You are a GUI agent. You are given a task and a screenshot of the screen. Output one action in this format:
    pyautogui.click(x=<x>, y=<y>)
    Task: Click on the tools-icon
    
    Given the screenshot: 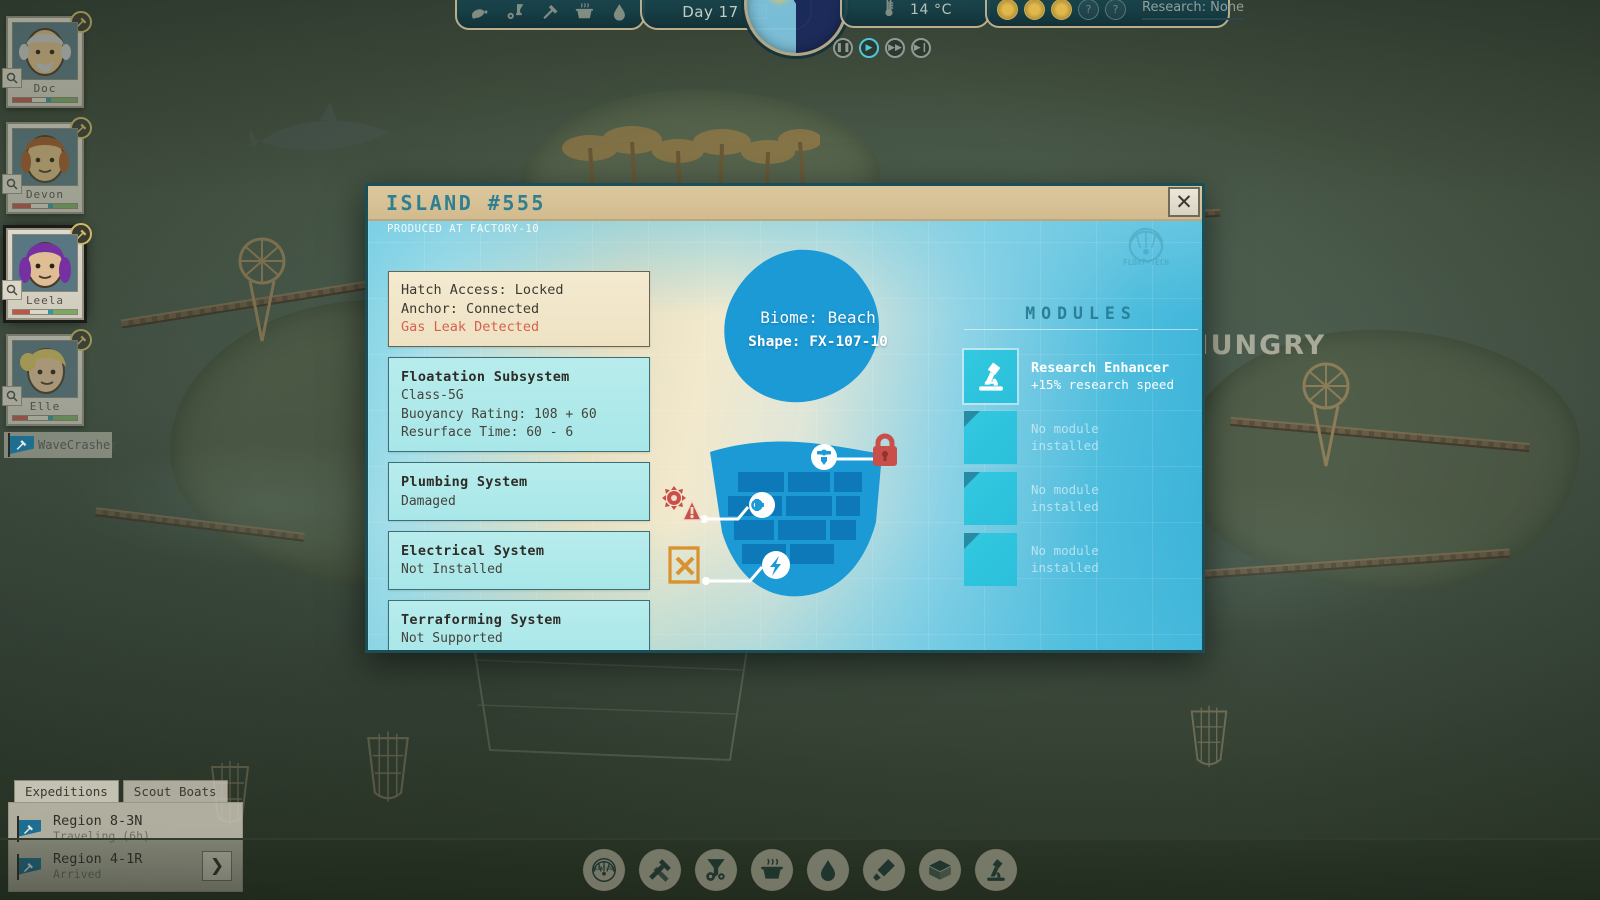 What is the action you would take?
    pyautogui.click(x=515, y=12)
    